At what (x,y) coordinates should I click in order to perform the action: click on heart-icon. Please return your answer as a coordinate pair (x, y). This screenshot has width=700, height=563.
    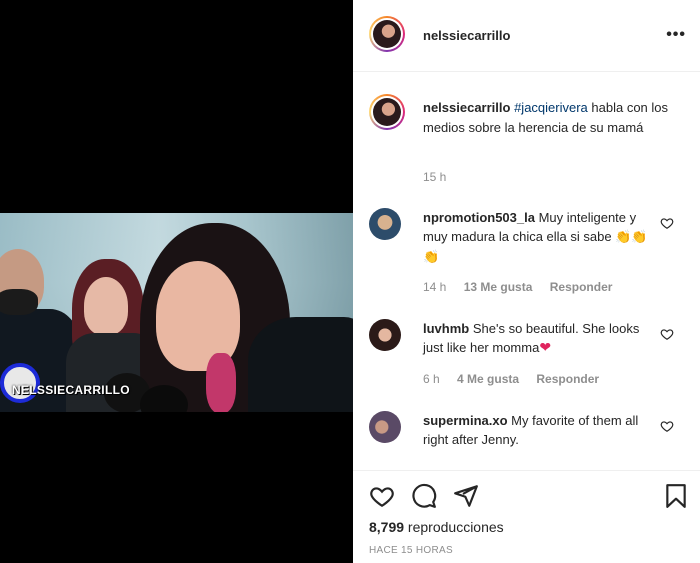
    Looking at the image, I should click on (382, 496).